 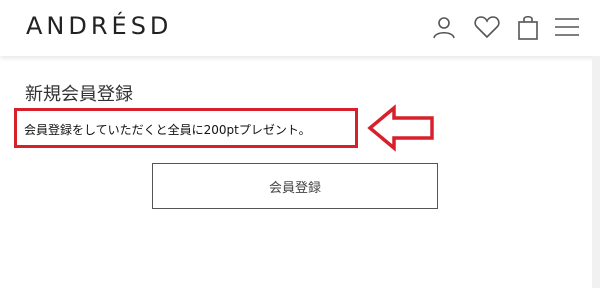 I want to click on bag-icon, so click(x=528, y=27).